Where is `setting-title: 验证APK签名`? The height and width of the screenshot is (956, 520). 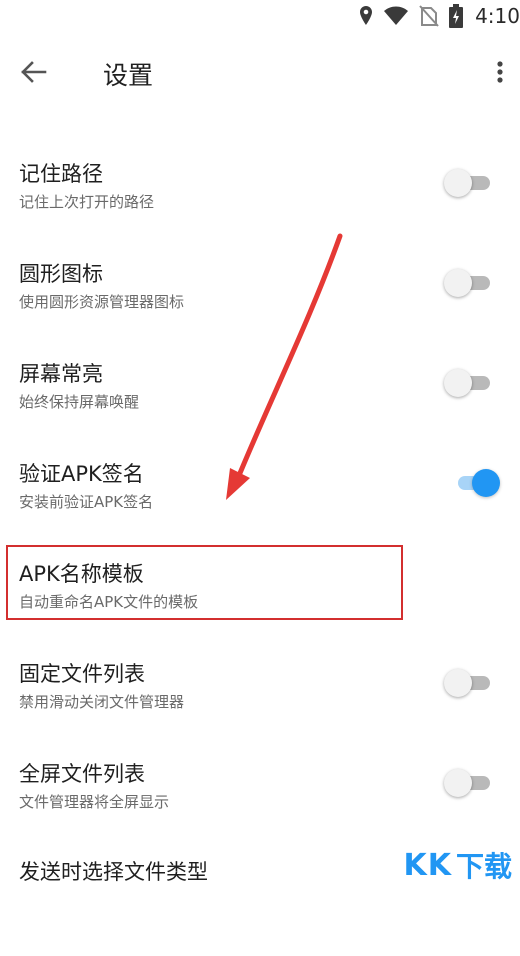
setting-title: 验证APK签名 is located at coordinates (81, 474).